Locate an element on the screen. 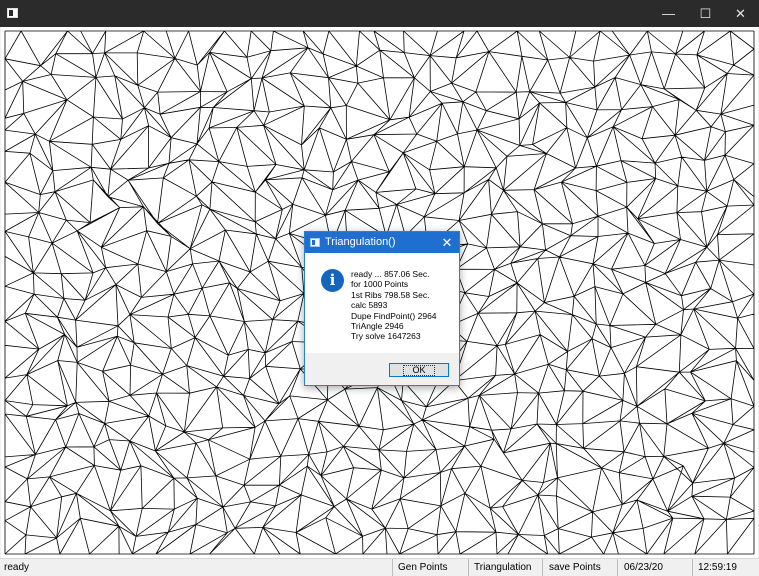 This screenshot has height=576, width=759. triangulation-status: Triangulation is located at coordinates (505, 567).